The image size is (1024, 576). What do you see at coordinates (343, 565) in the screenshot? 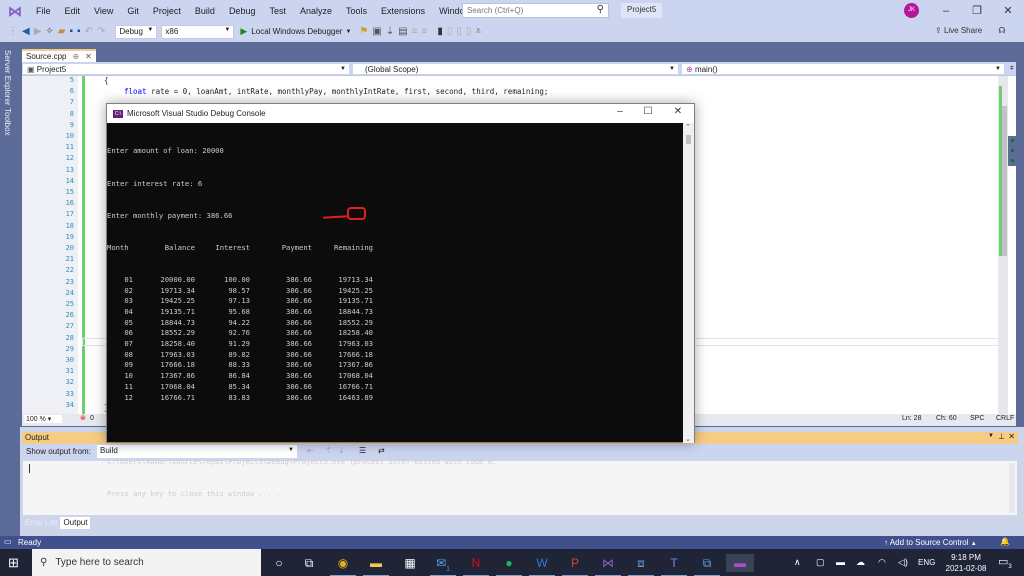
I see `chrome-icon: ◉` at bounding box center [343, 565].